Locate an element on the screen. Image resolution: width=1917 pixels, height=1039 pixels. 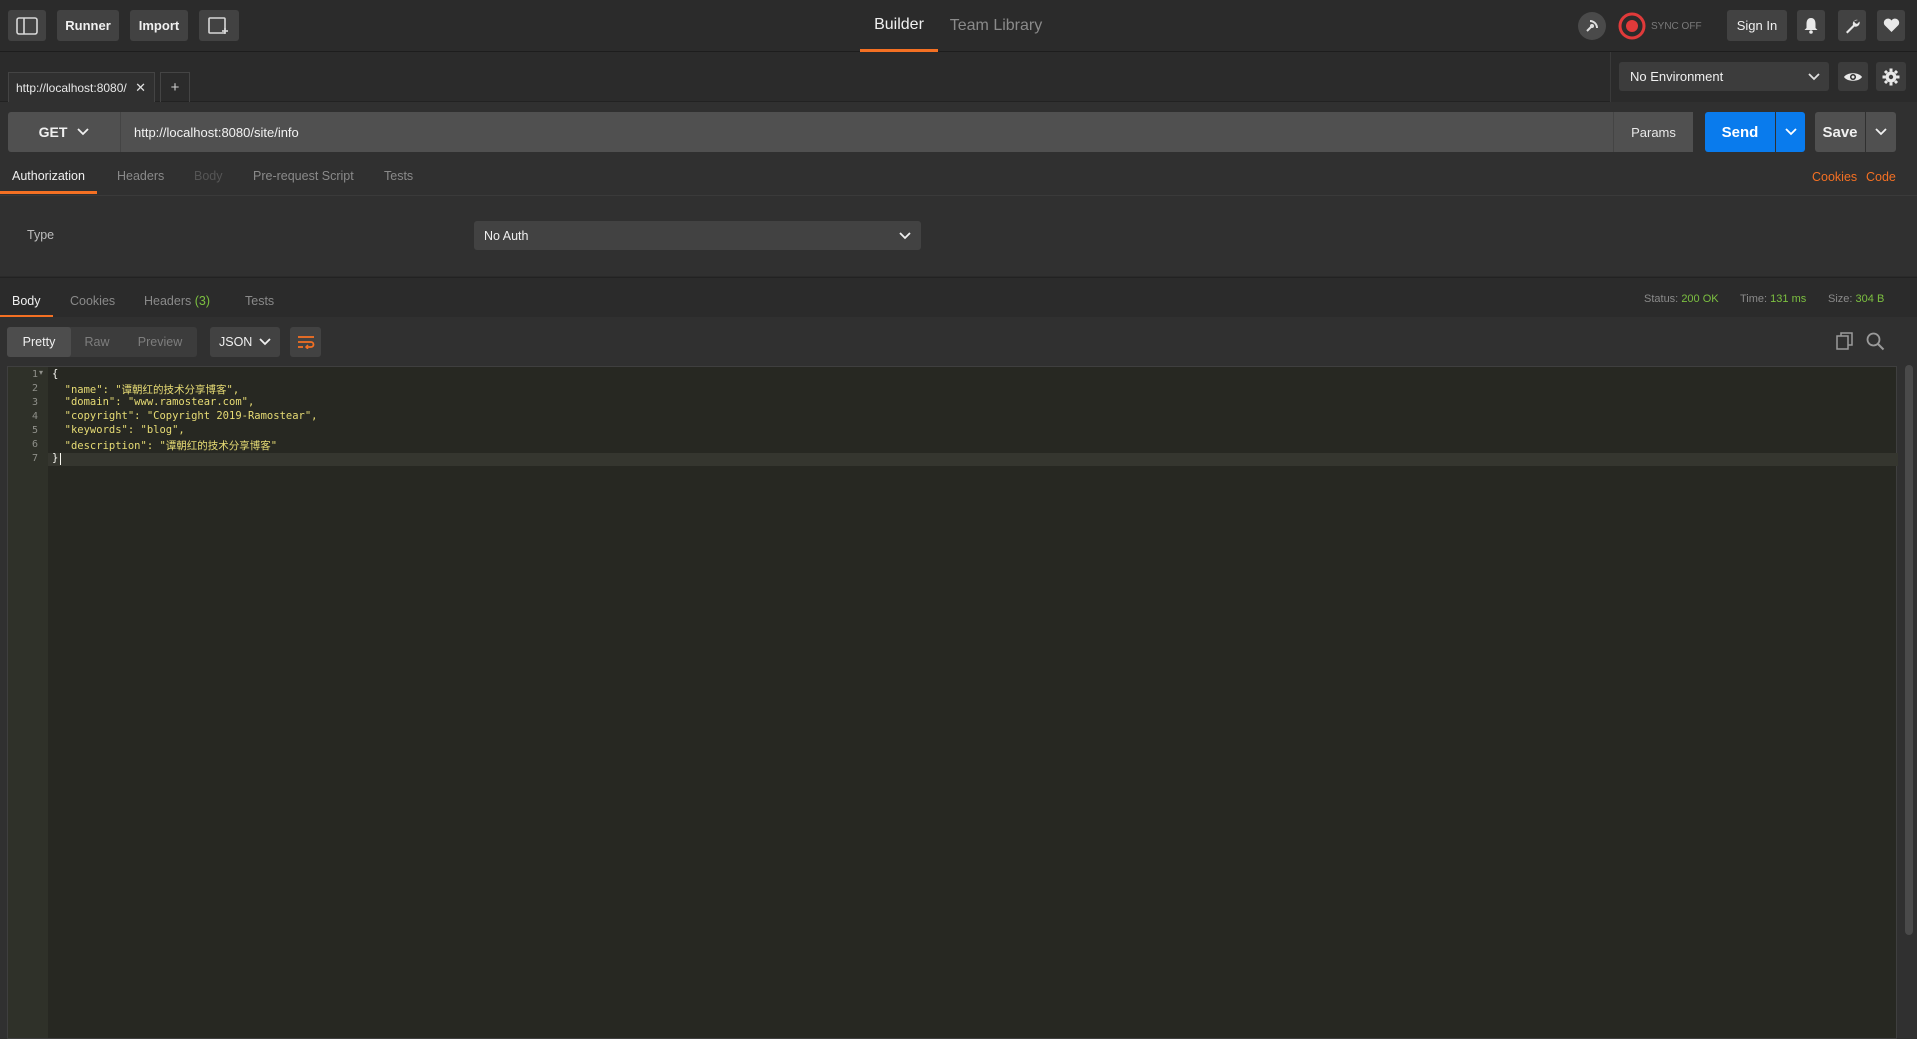
new-window-icon is located at coordinates (218, 25).